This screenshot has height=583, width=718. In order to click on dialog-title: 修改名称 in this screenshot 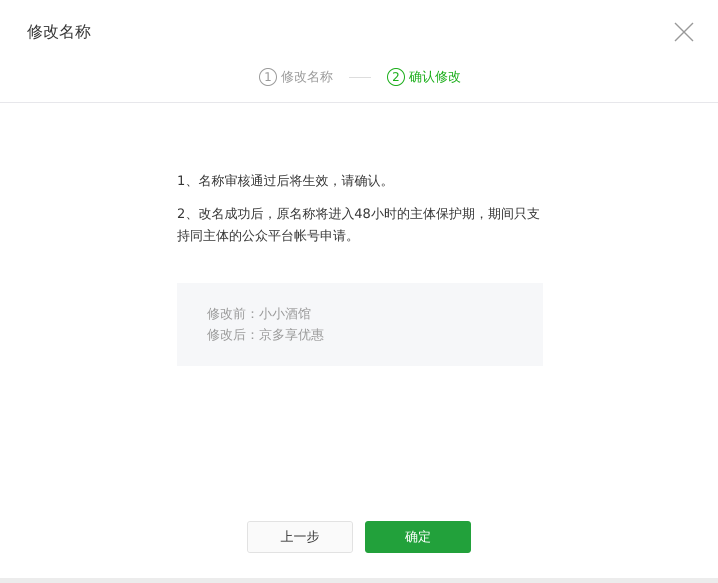, I will do `click(59, 32)`.